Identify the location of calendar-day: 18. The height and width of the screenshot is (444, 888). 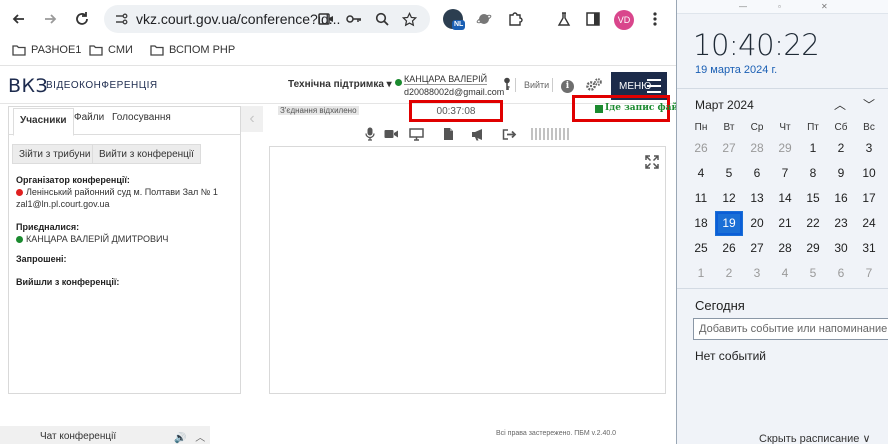
(701, 223).